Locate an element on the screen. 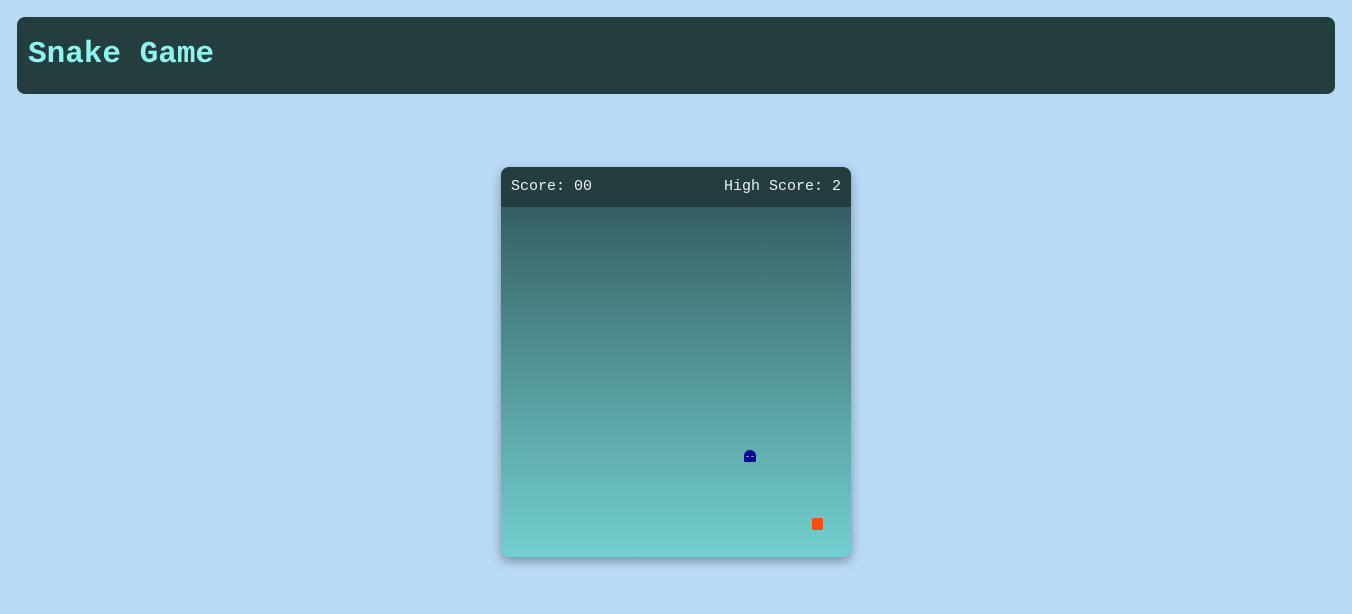 The width and height of the screenshot is (1352, 614). high-score-display: High Score: 2 is located at coordinates (782, 186).